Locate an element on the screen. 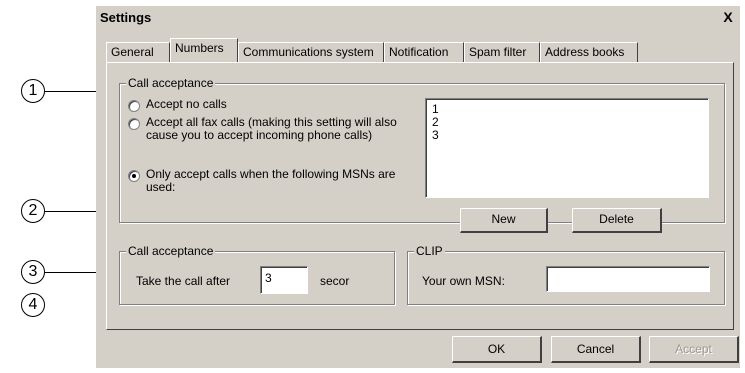 Image resolution: width=745 pixels, height=373 pixels. seconds-input: 3 is located at coordinates (284, 280).